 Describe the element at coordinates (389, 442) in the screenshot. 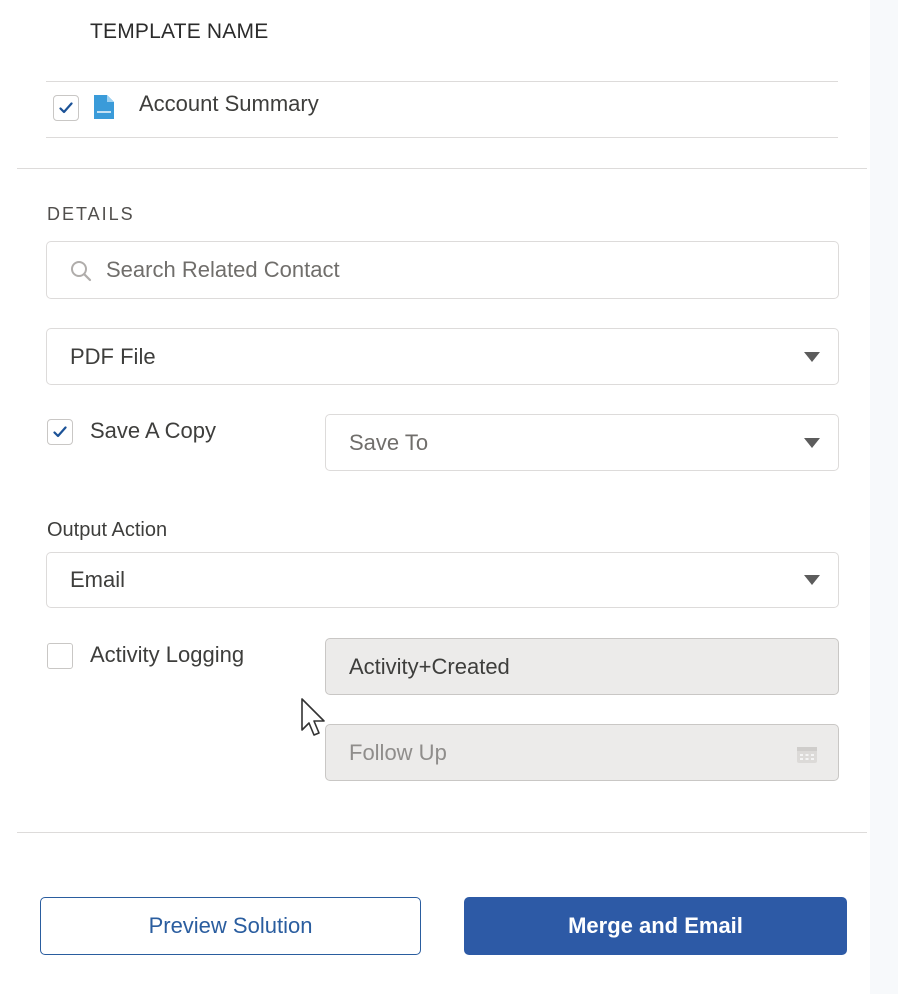

I see `save-to-placeholder: Save To` at that location.